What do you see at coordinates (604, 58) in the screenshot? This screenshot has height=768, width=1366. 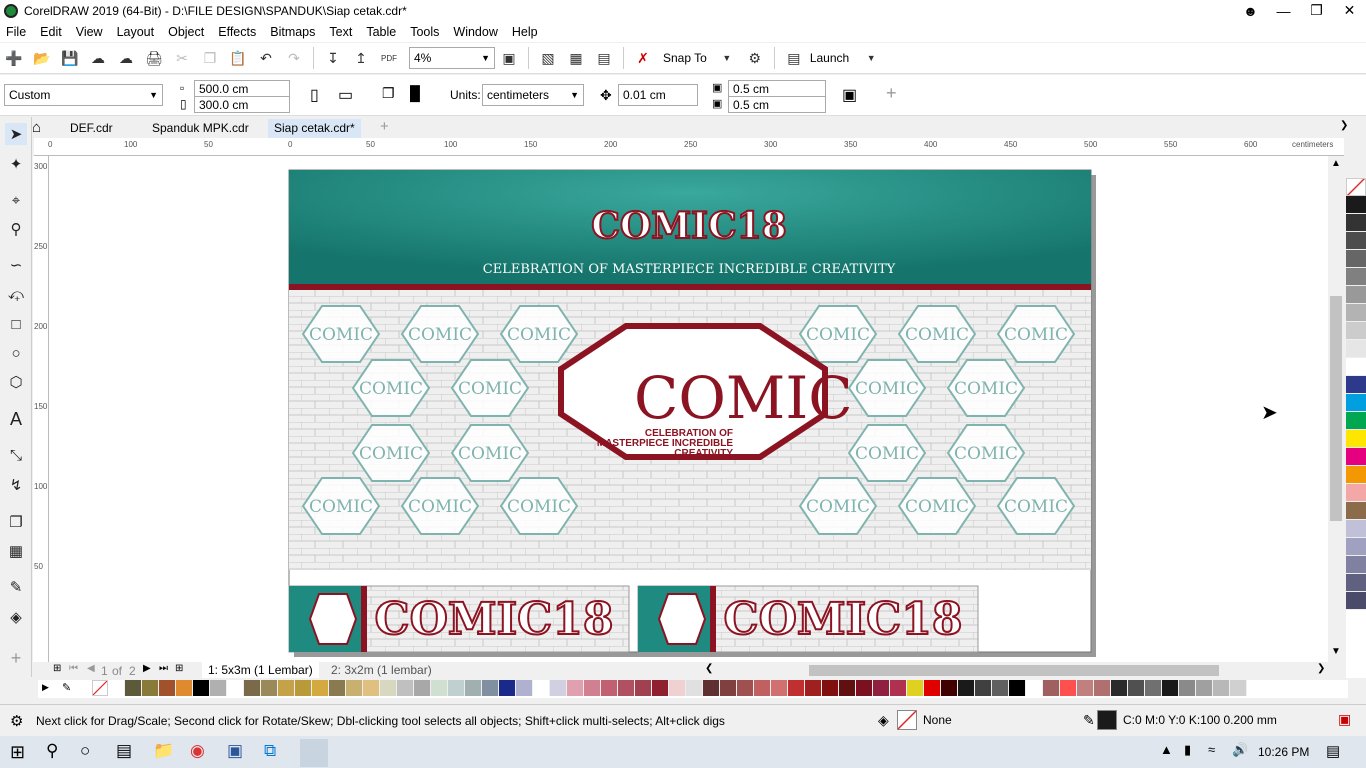 I see `guidelines-icon: ▤` at bounding box center [604, 58].